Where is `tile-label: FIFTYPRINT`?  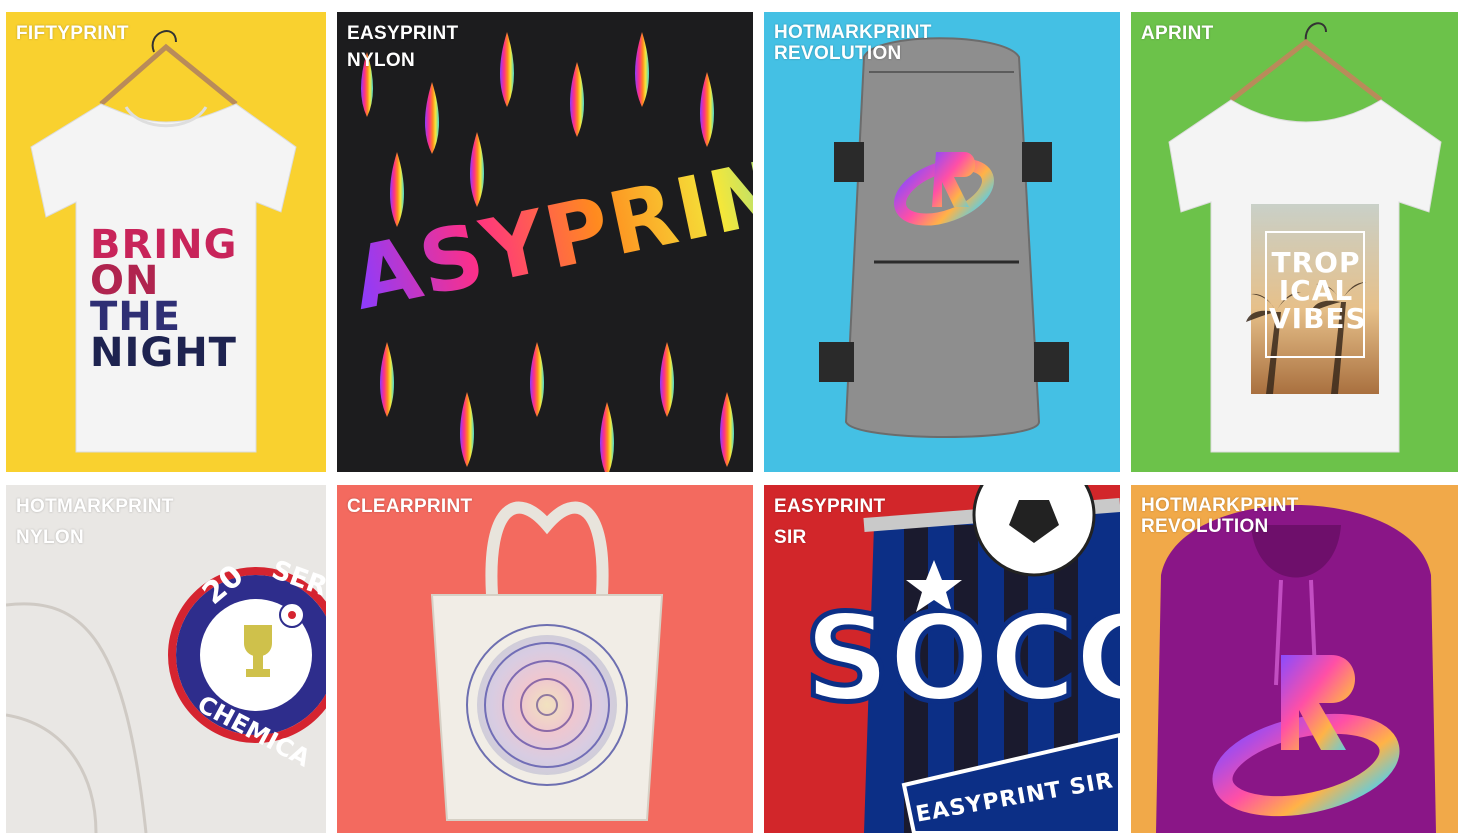 tile-label: FIFTYPRINT is located at coordinates (72, 33).